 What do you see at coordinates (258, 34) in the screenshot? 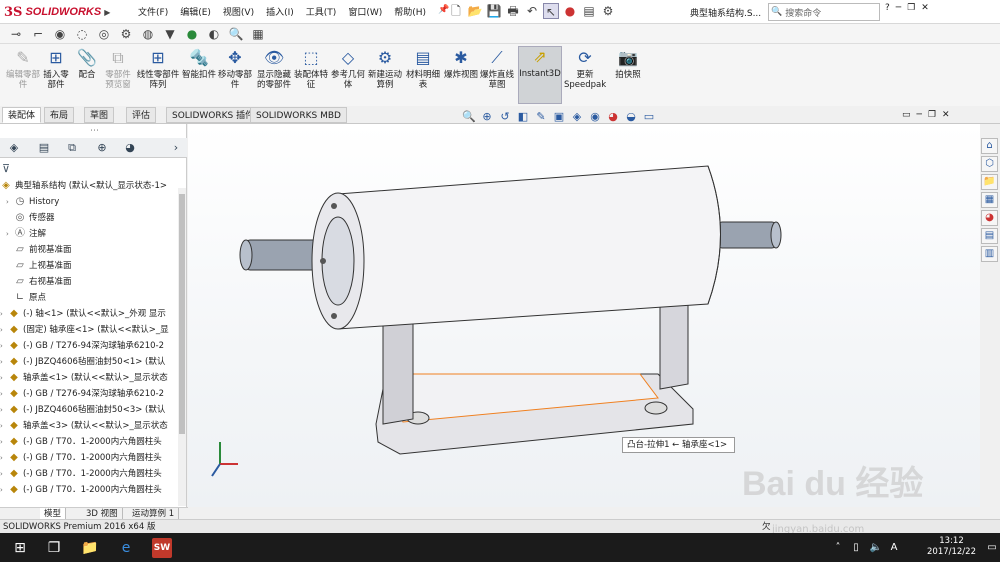
I see `grid-icon: ▦` at bounding box center [258, 34].